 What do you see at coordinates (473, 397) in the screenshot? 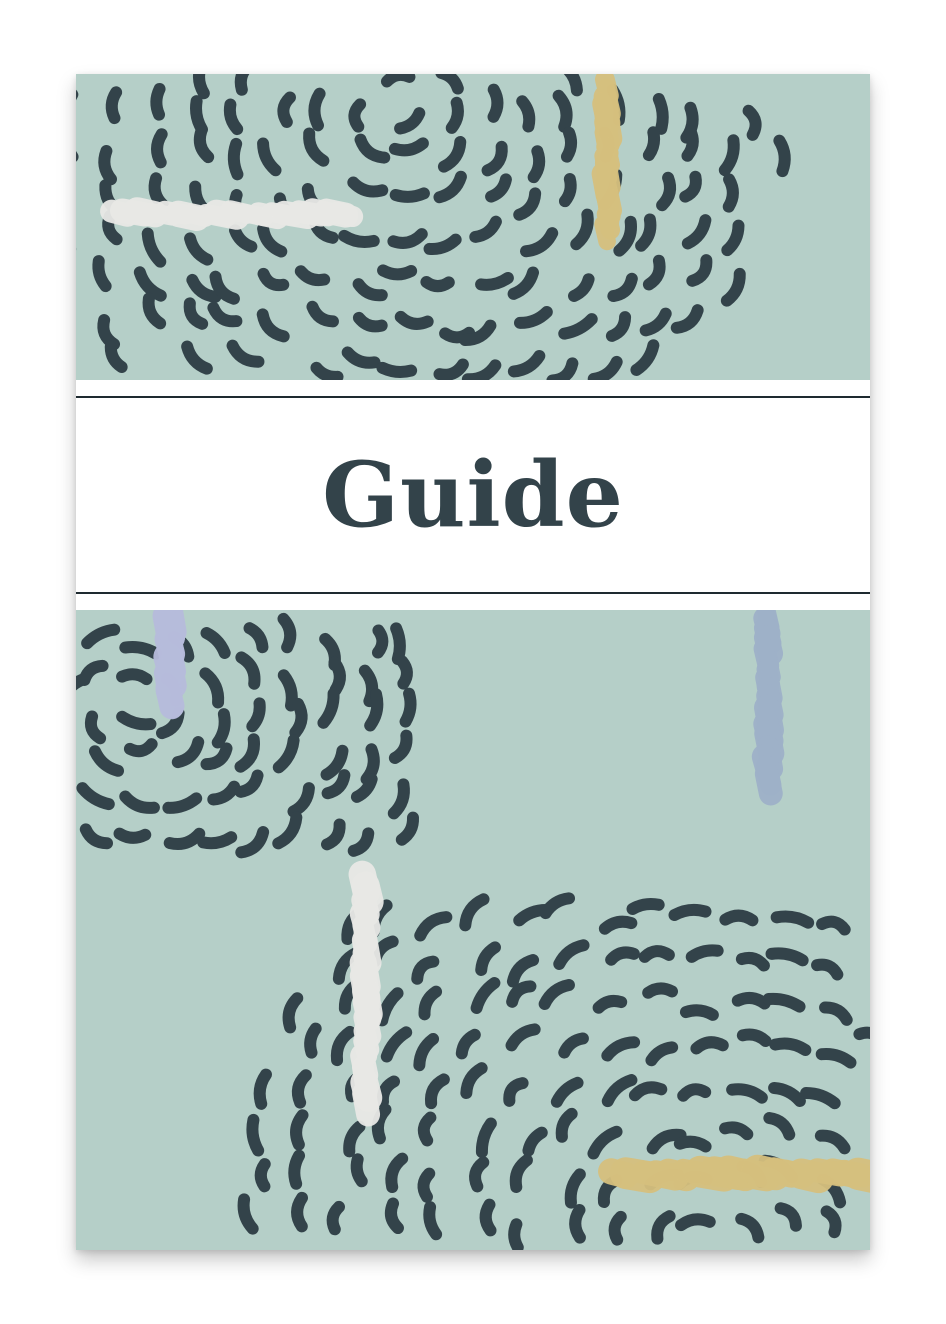
I see `top-rule` at bounding box center [473, 397].